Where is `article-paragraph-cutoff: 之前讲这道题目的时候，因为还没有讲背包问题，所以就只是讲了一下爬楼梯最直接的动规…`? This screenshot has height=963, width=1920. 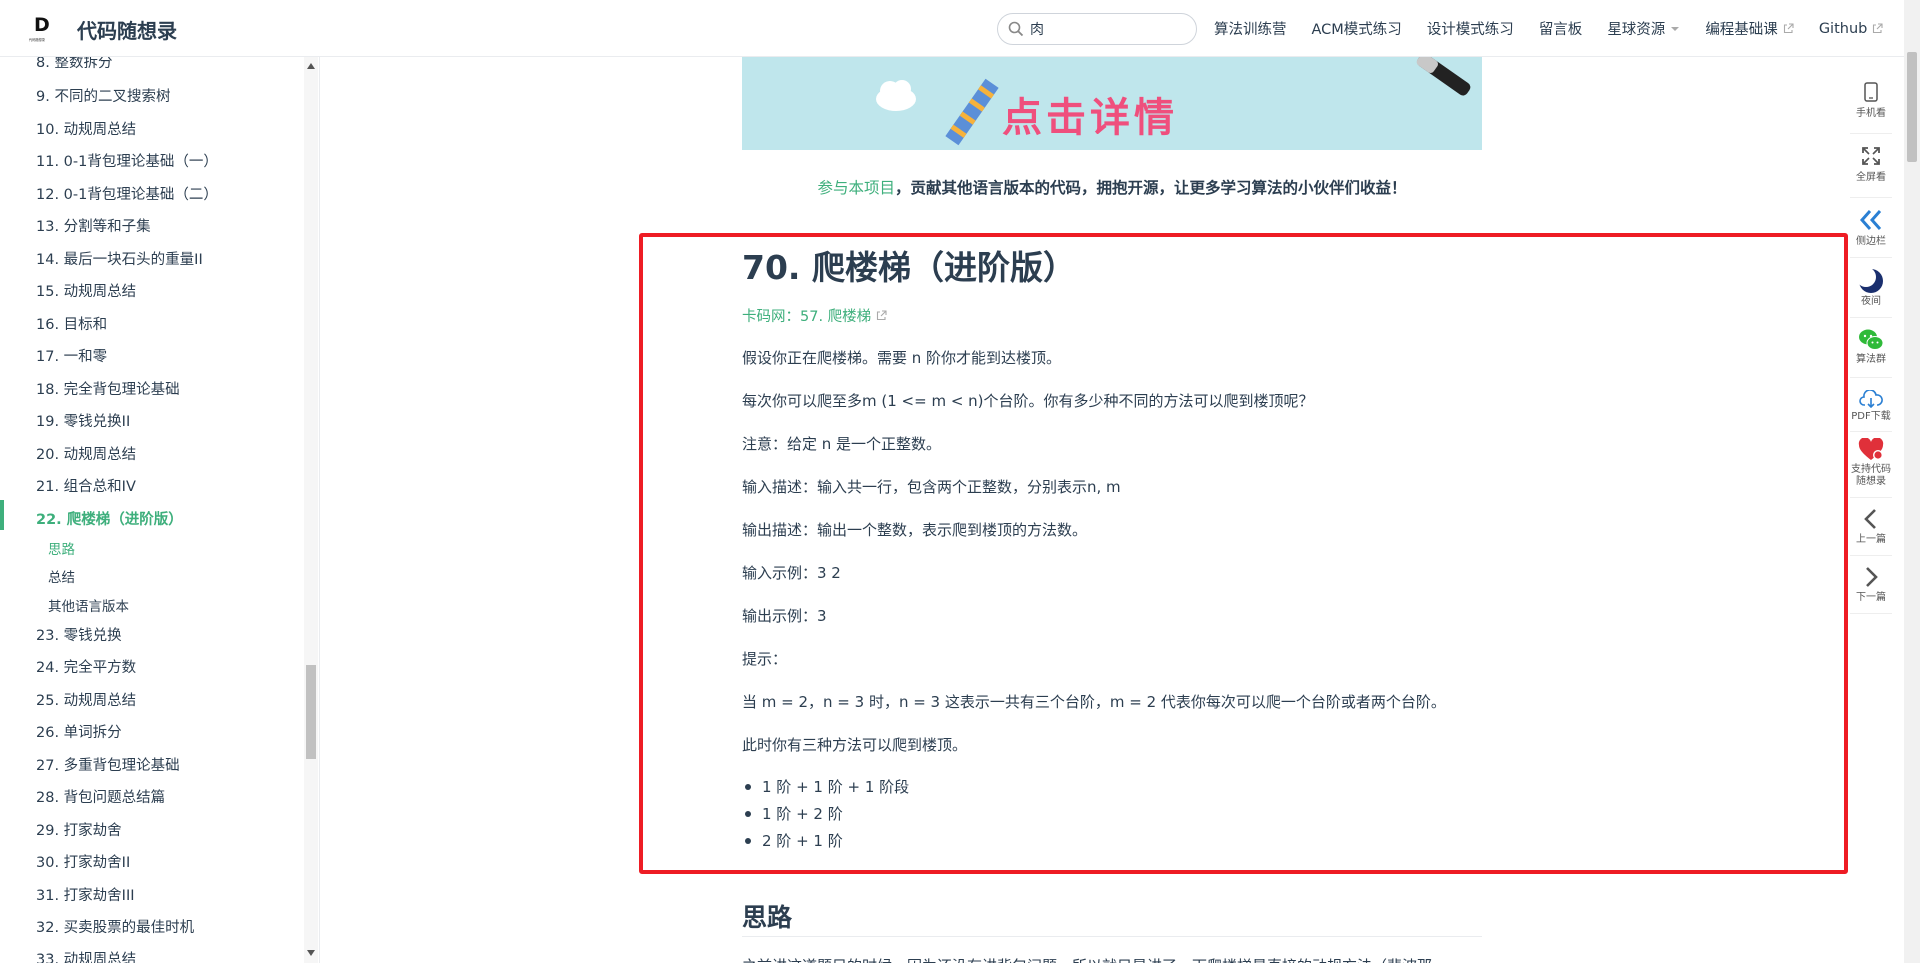 article-paragraph-cutoff: 之前讲这道题目的时候，因为还没有讲背包问题，所以就只是讲了一下爬楼梯最直接的动规… is located at coordinates (1112, 959).